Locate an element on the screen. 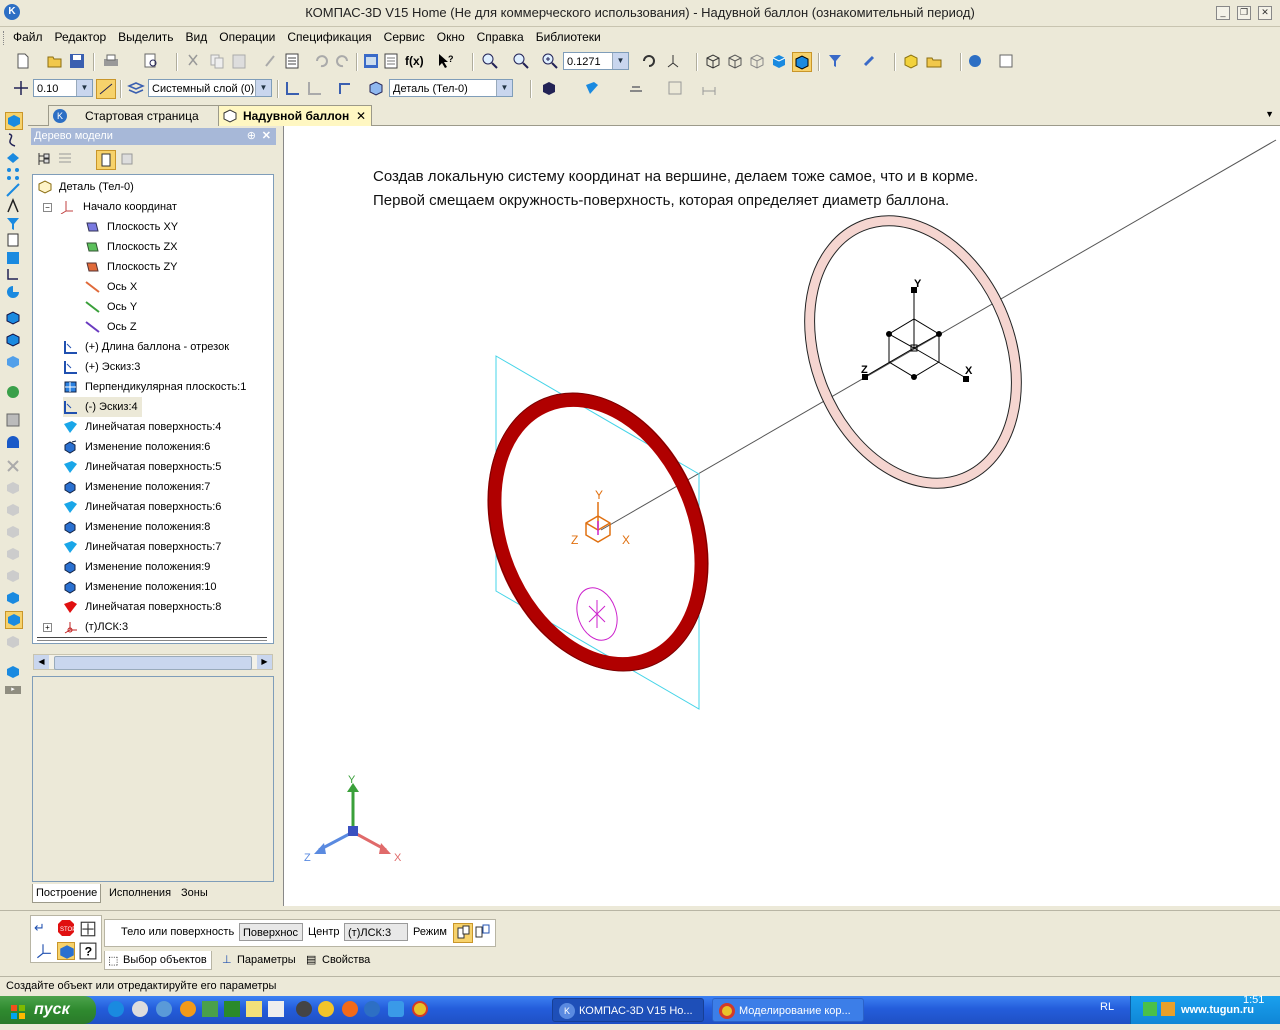 Image resolution: width=1280 pixels, height=1030 pixels. close-tab-icon: ✕ is located at coordinates (361, 116).